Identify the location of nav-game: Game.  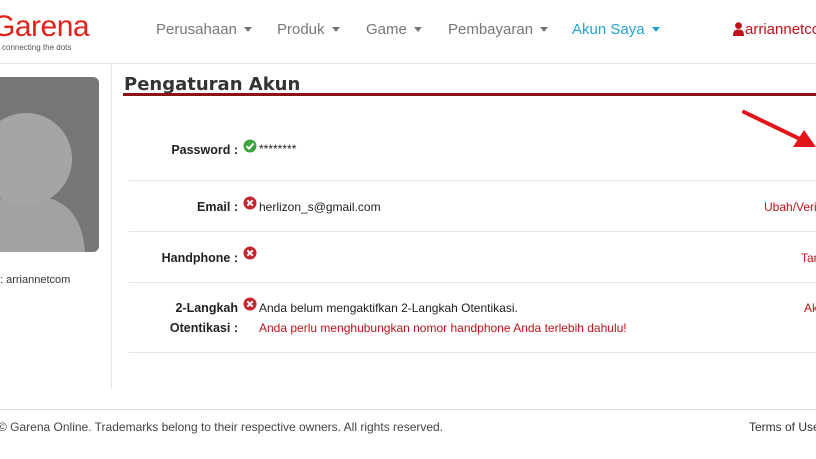
(394, 29).